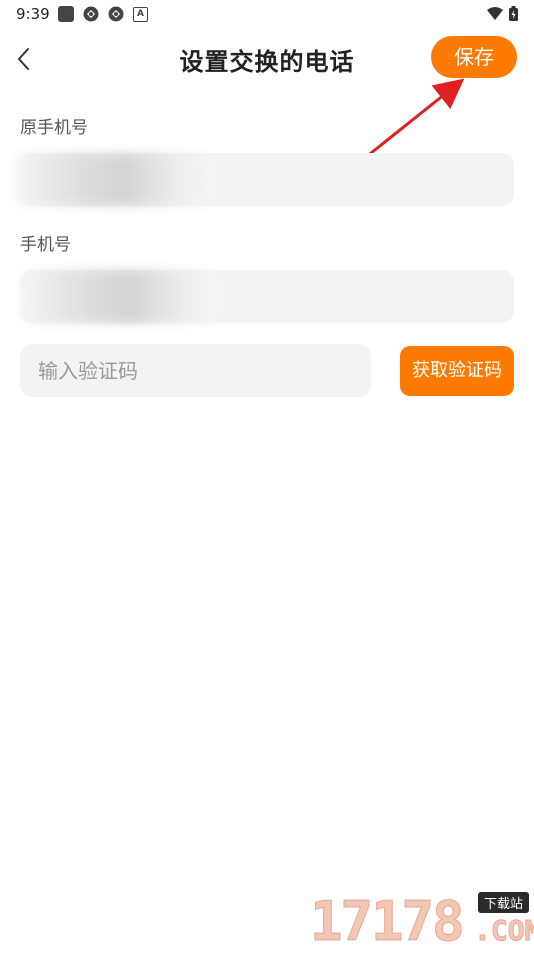 The image size is (534, 953). Describe the element at coordinates (66, 14) in the screenshot. I see `square-notification-icon` at that location.